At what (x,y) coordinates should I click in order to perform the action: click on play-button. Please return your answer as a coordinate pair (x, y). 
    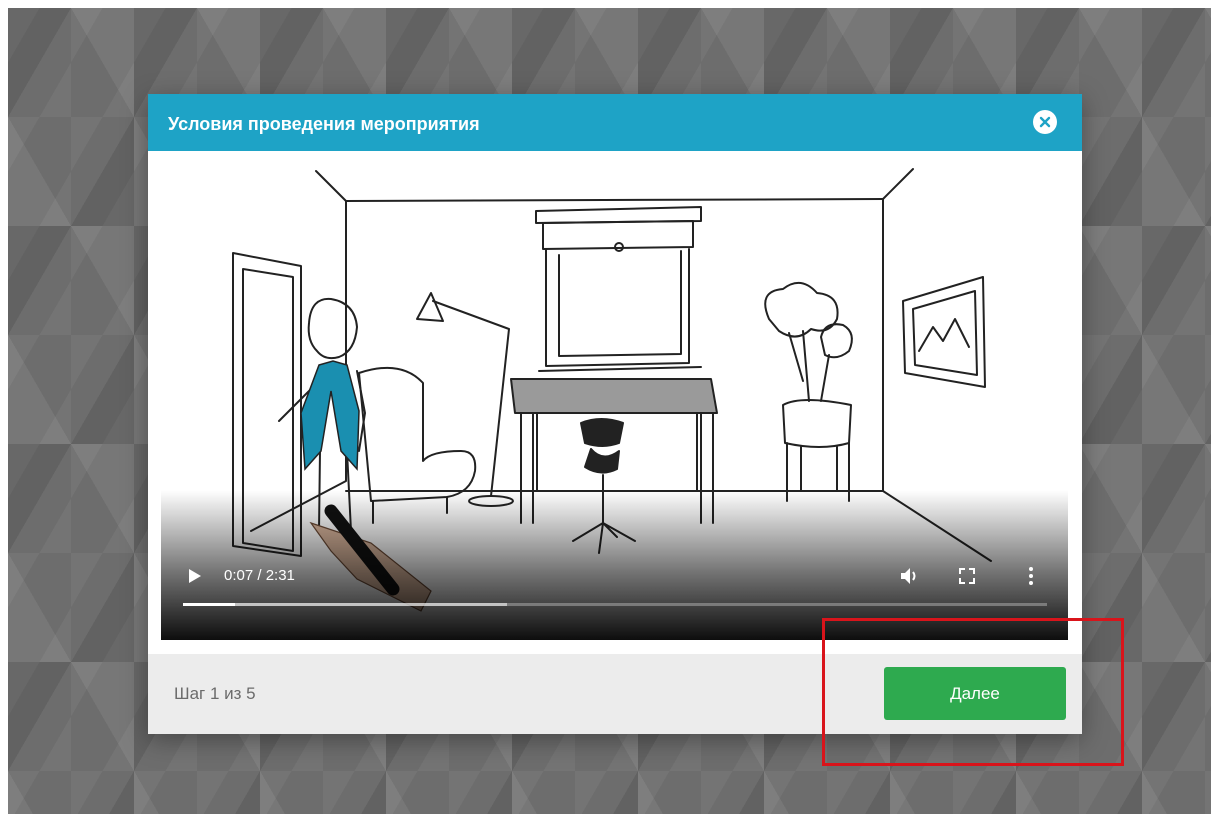
    Looking at the image, I should click on (194, 576).